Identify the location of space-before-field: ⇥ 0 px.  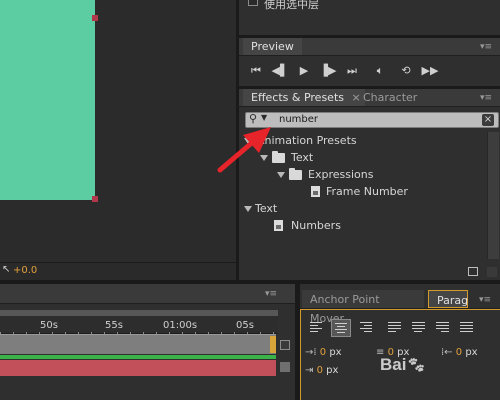
(321, 370).